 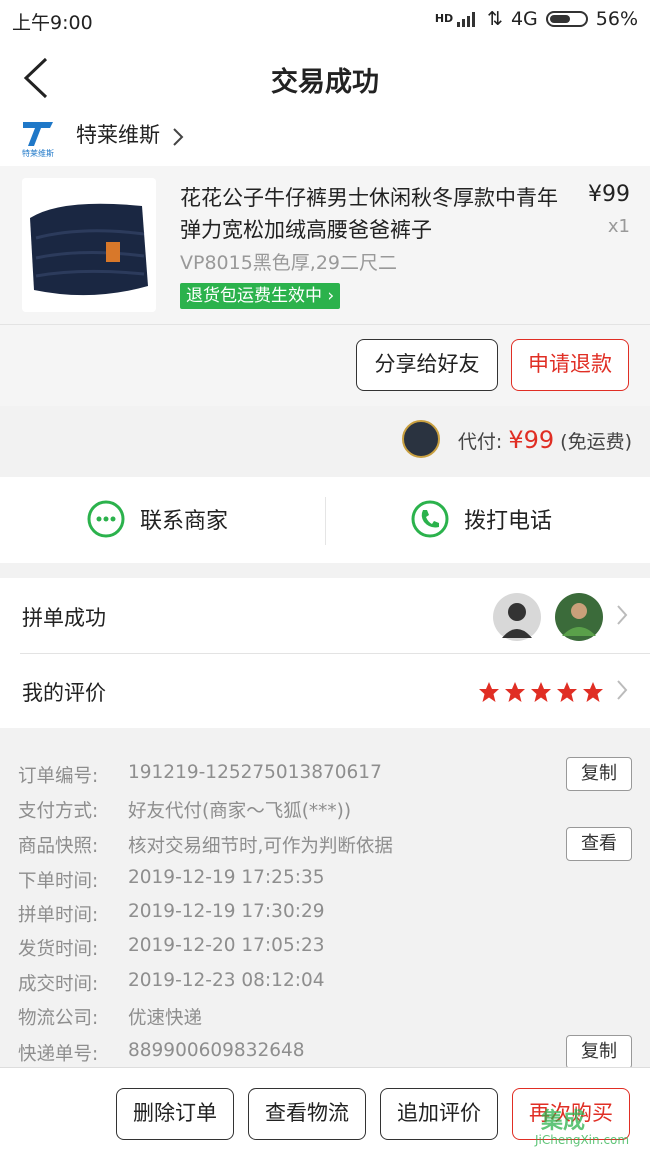 I want to click on status-bar: 上午9:00 HD ⇅ 4G 56%, so click(x=325, y=19).